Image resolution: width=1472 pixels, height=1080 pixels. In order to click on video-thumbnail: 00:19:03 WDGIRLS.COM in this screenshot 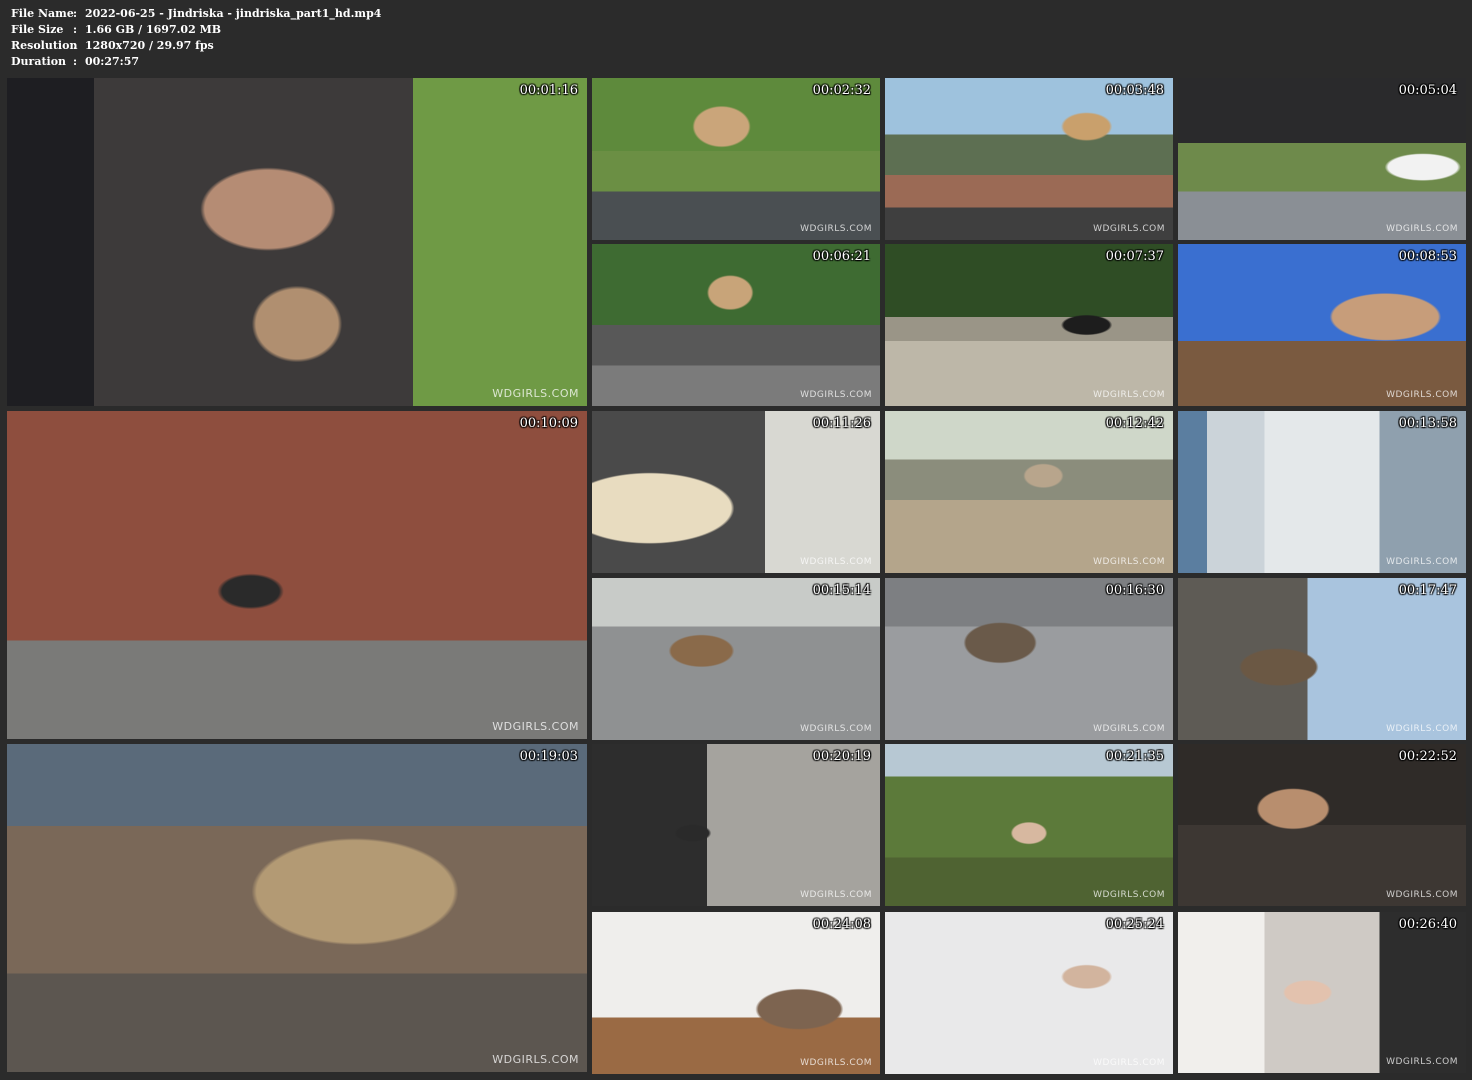, I will do `click(297, 908)`.